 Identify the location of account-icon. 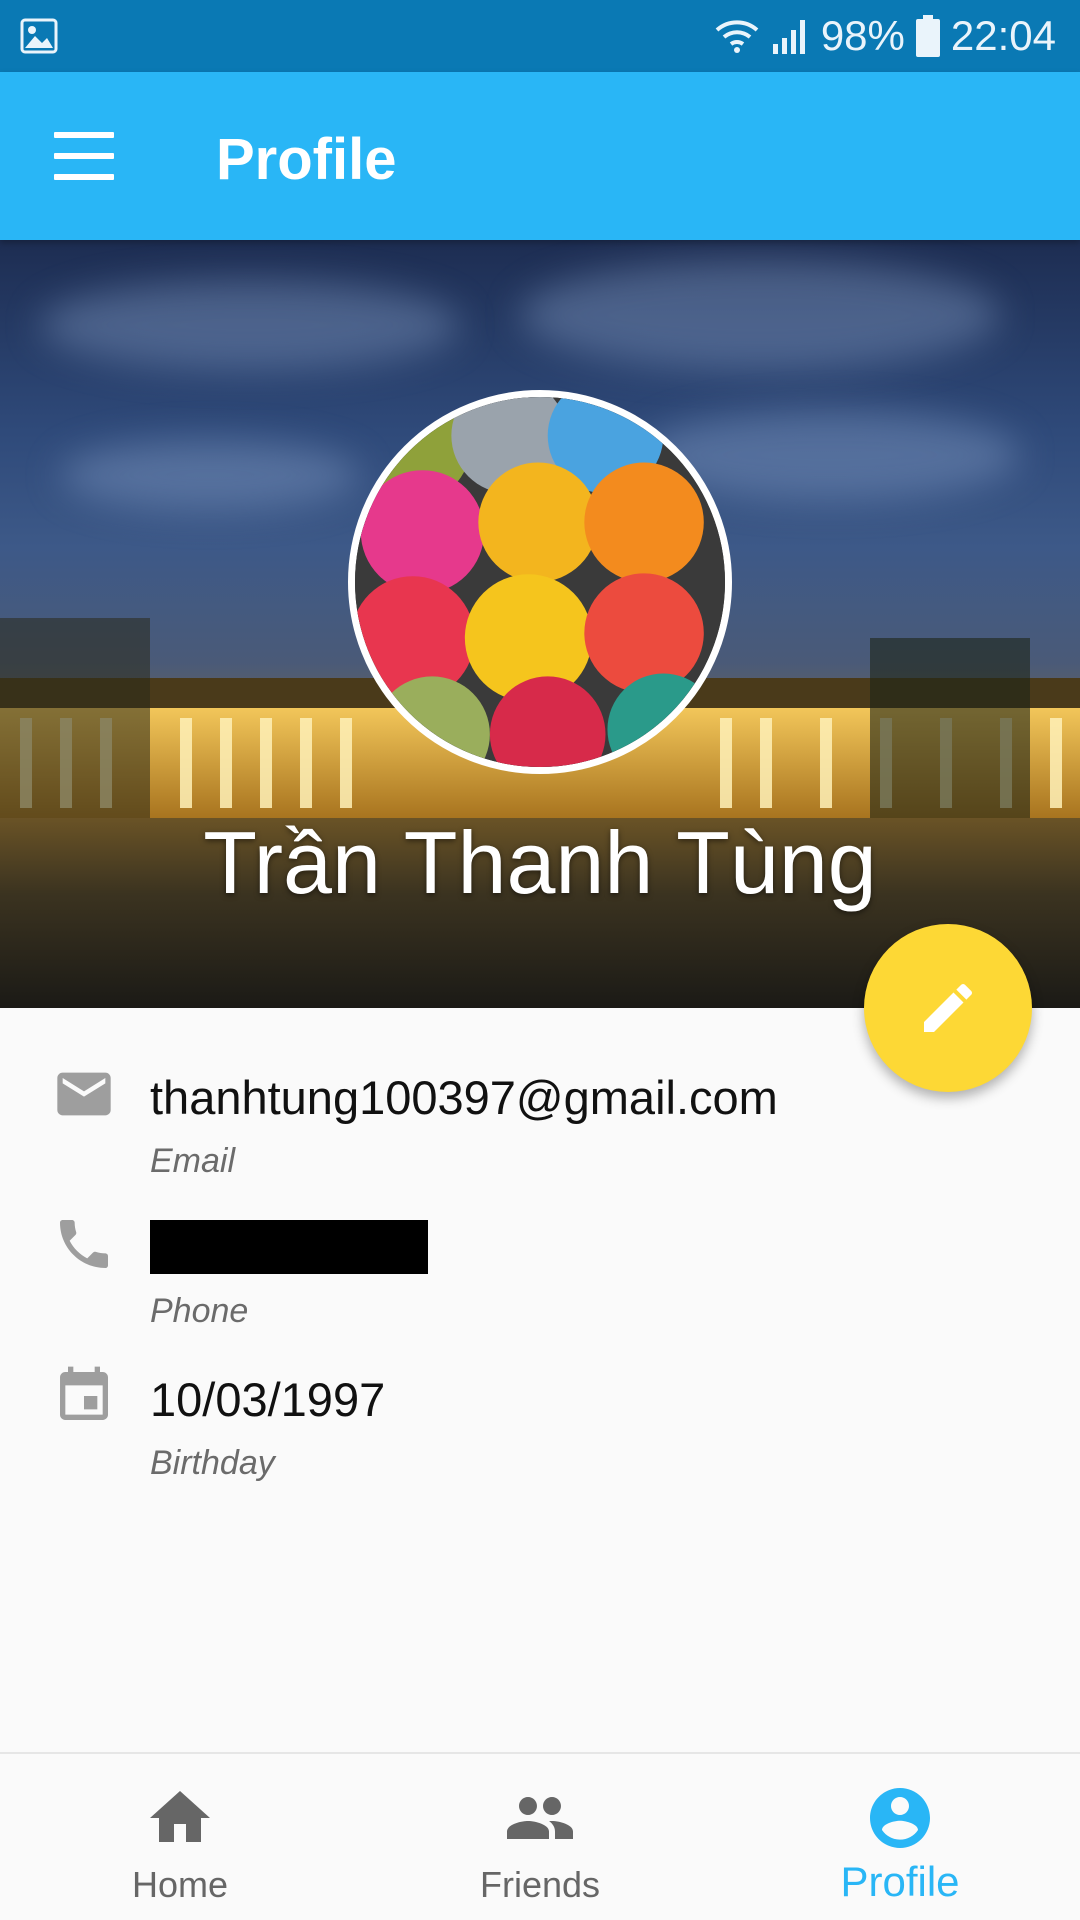
(900, 1818).